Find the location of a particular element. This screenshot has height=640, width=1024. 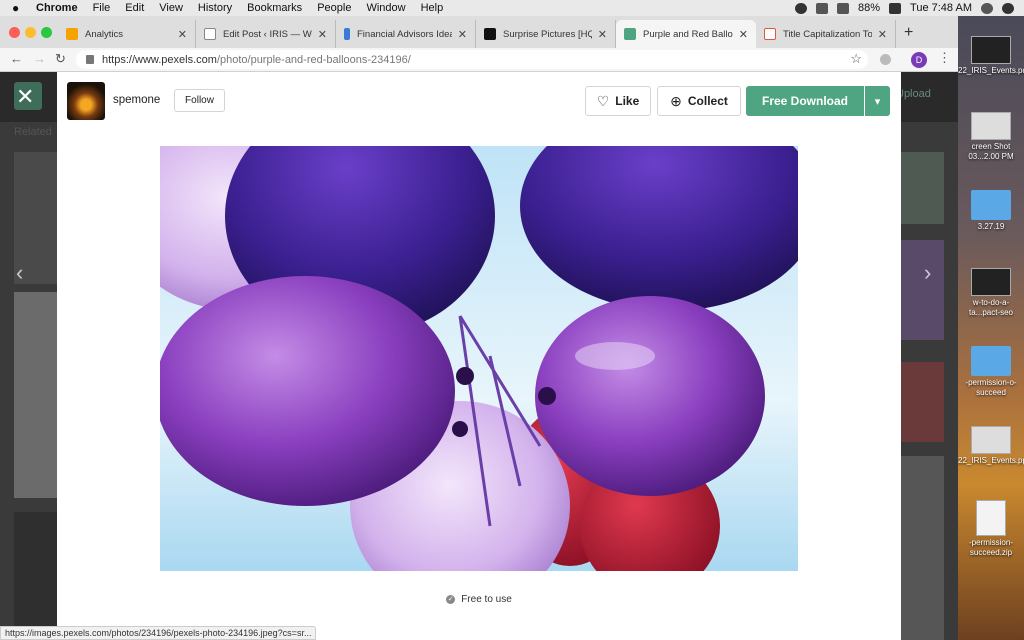

menubar-status-area: 88% Tue 7:48 AM is located at coordinates (909, 8).